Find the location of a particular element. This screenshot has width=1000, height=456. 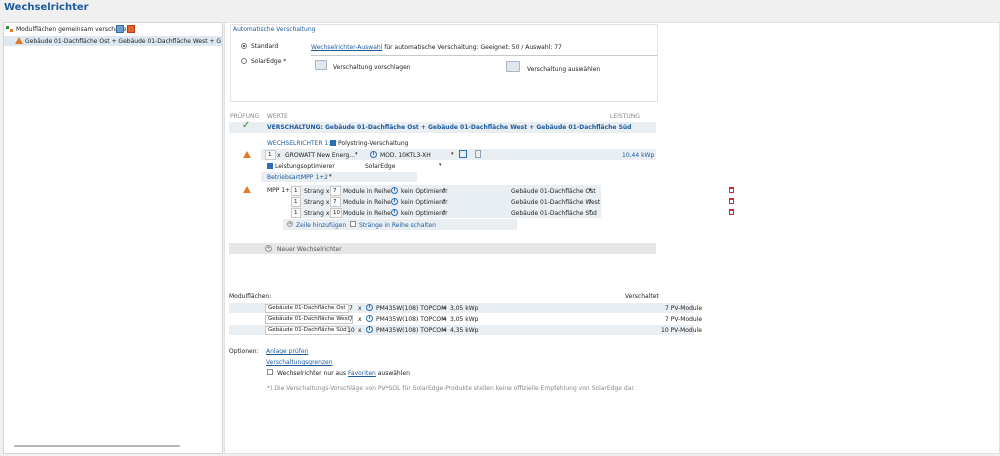

series-checkbox is located at coordinates (353, 224).